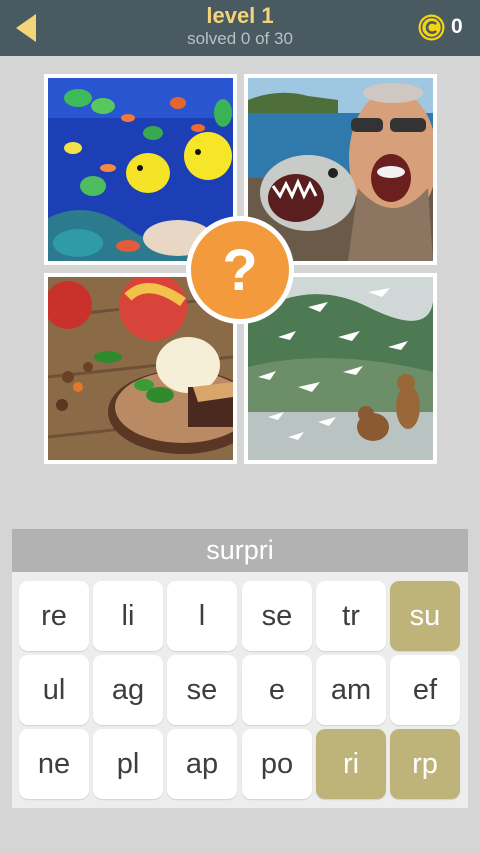 This screenshot has height=854, width=480. I want to click on title-block: level 1 solved 0 of 30, so click(240, 27).